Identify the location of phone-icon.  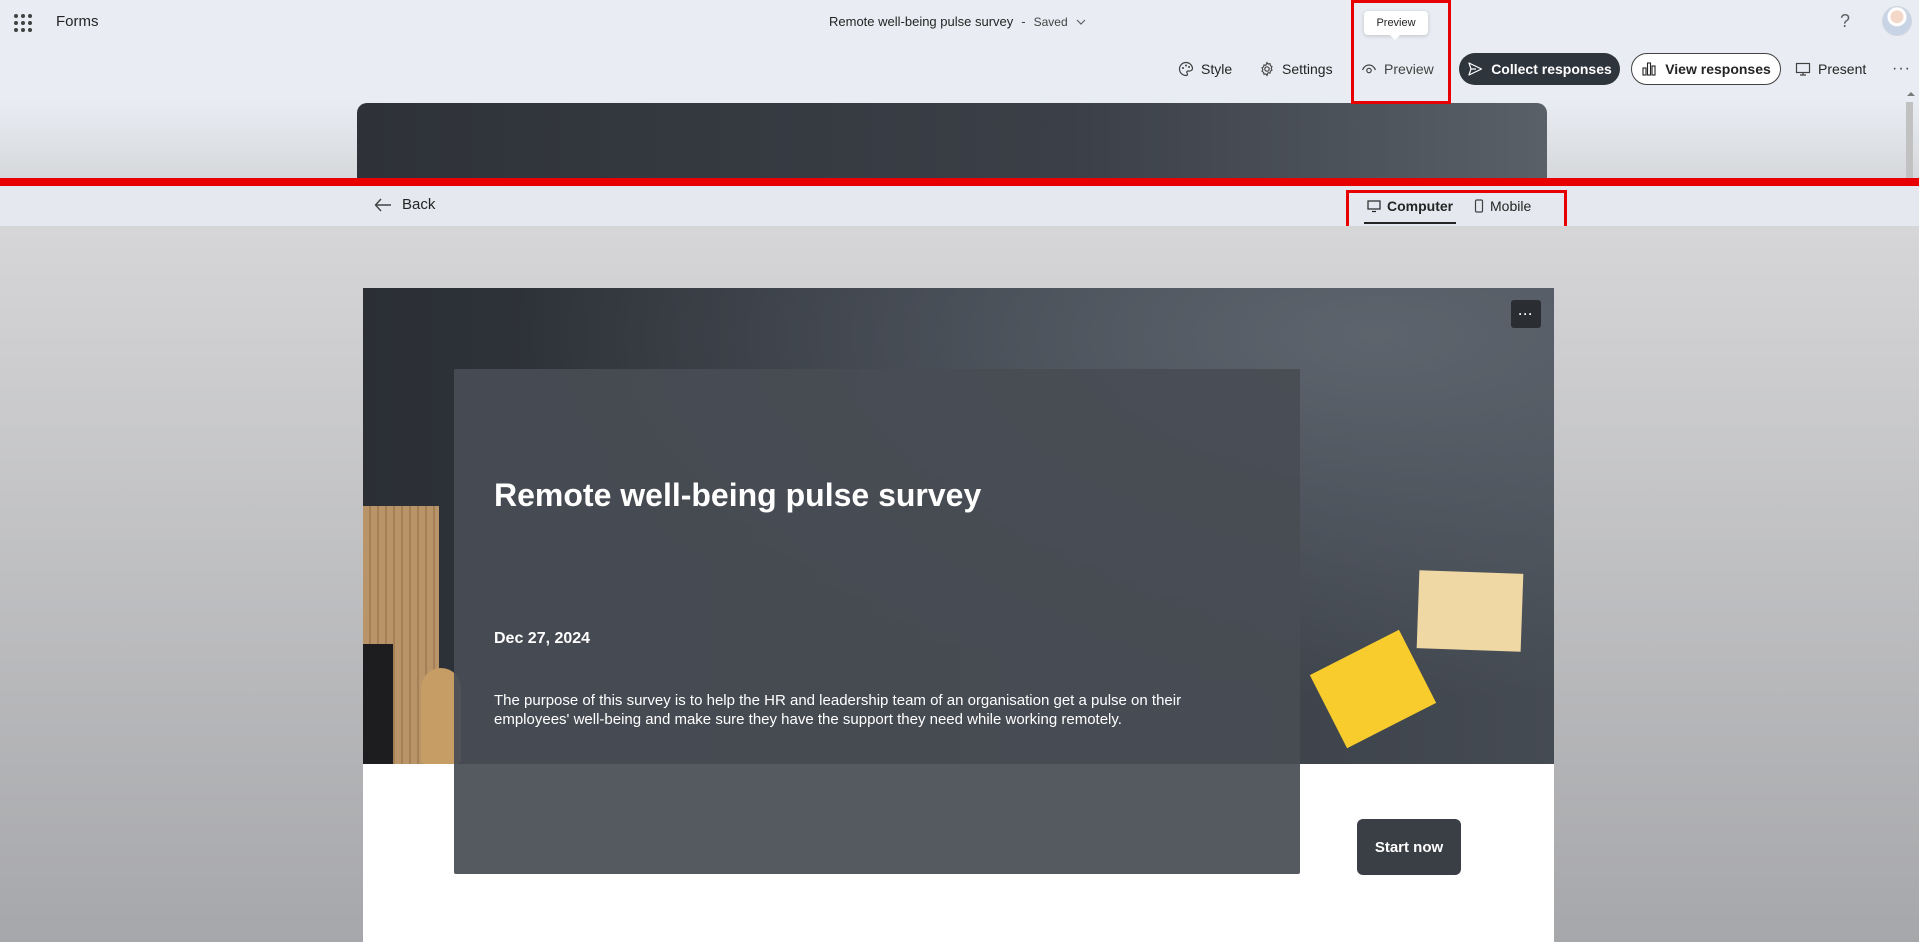
(1479, 206).